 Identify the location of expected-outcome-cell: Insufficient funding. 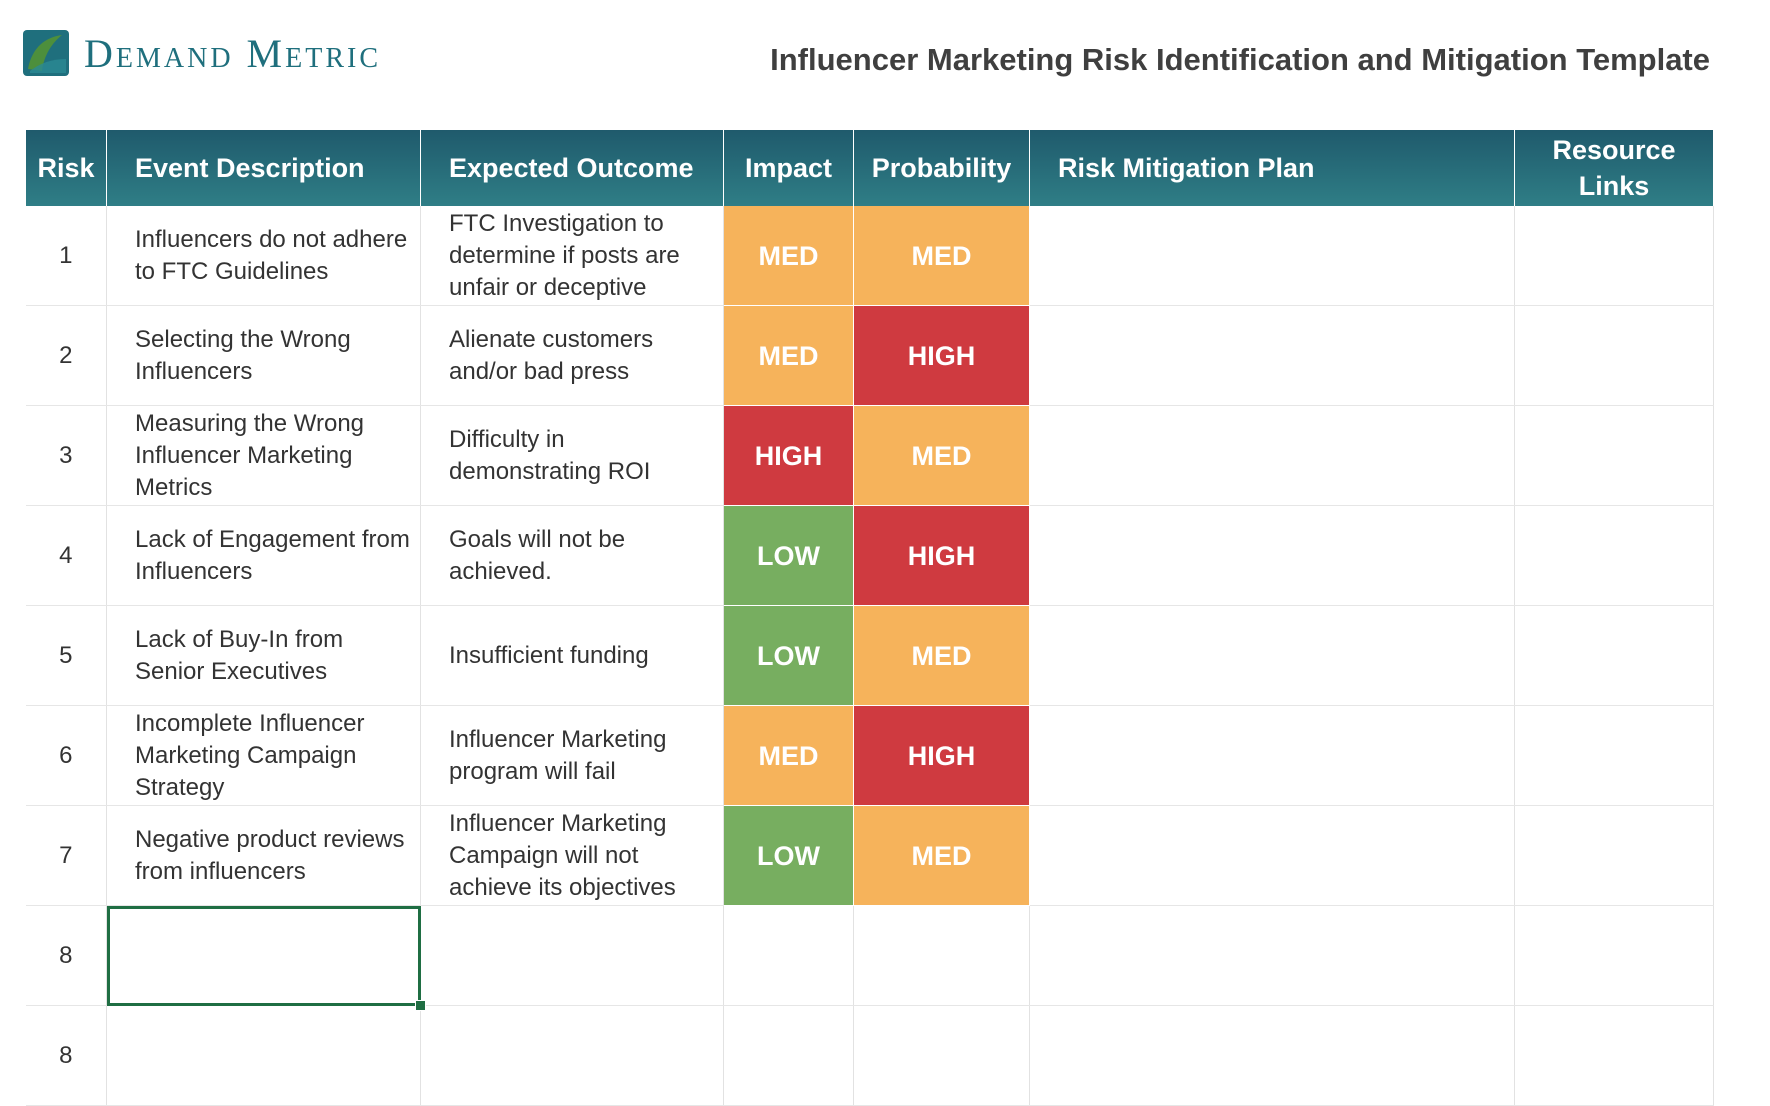
(572, 655).